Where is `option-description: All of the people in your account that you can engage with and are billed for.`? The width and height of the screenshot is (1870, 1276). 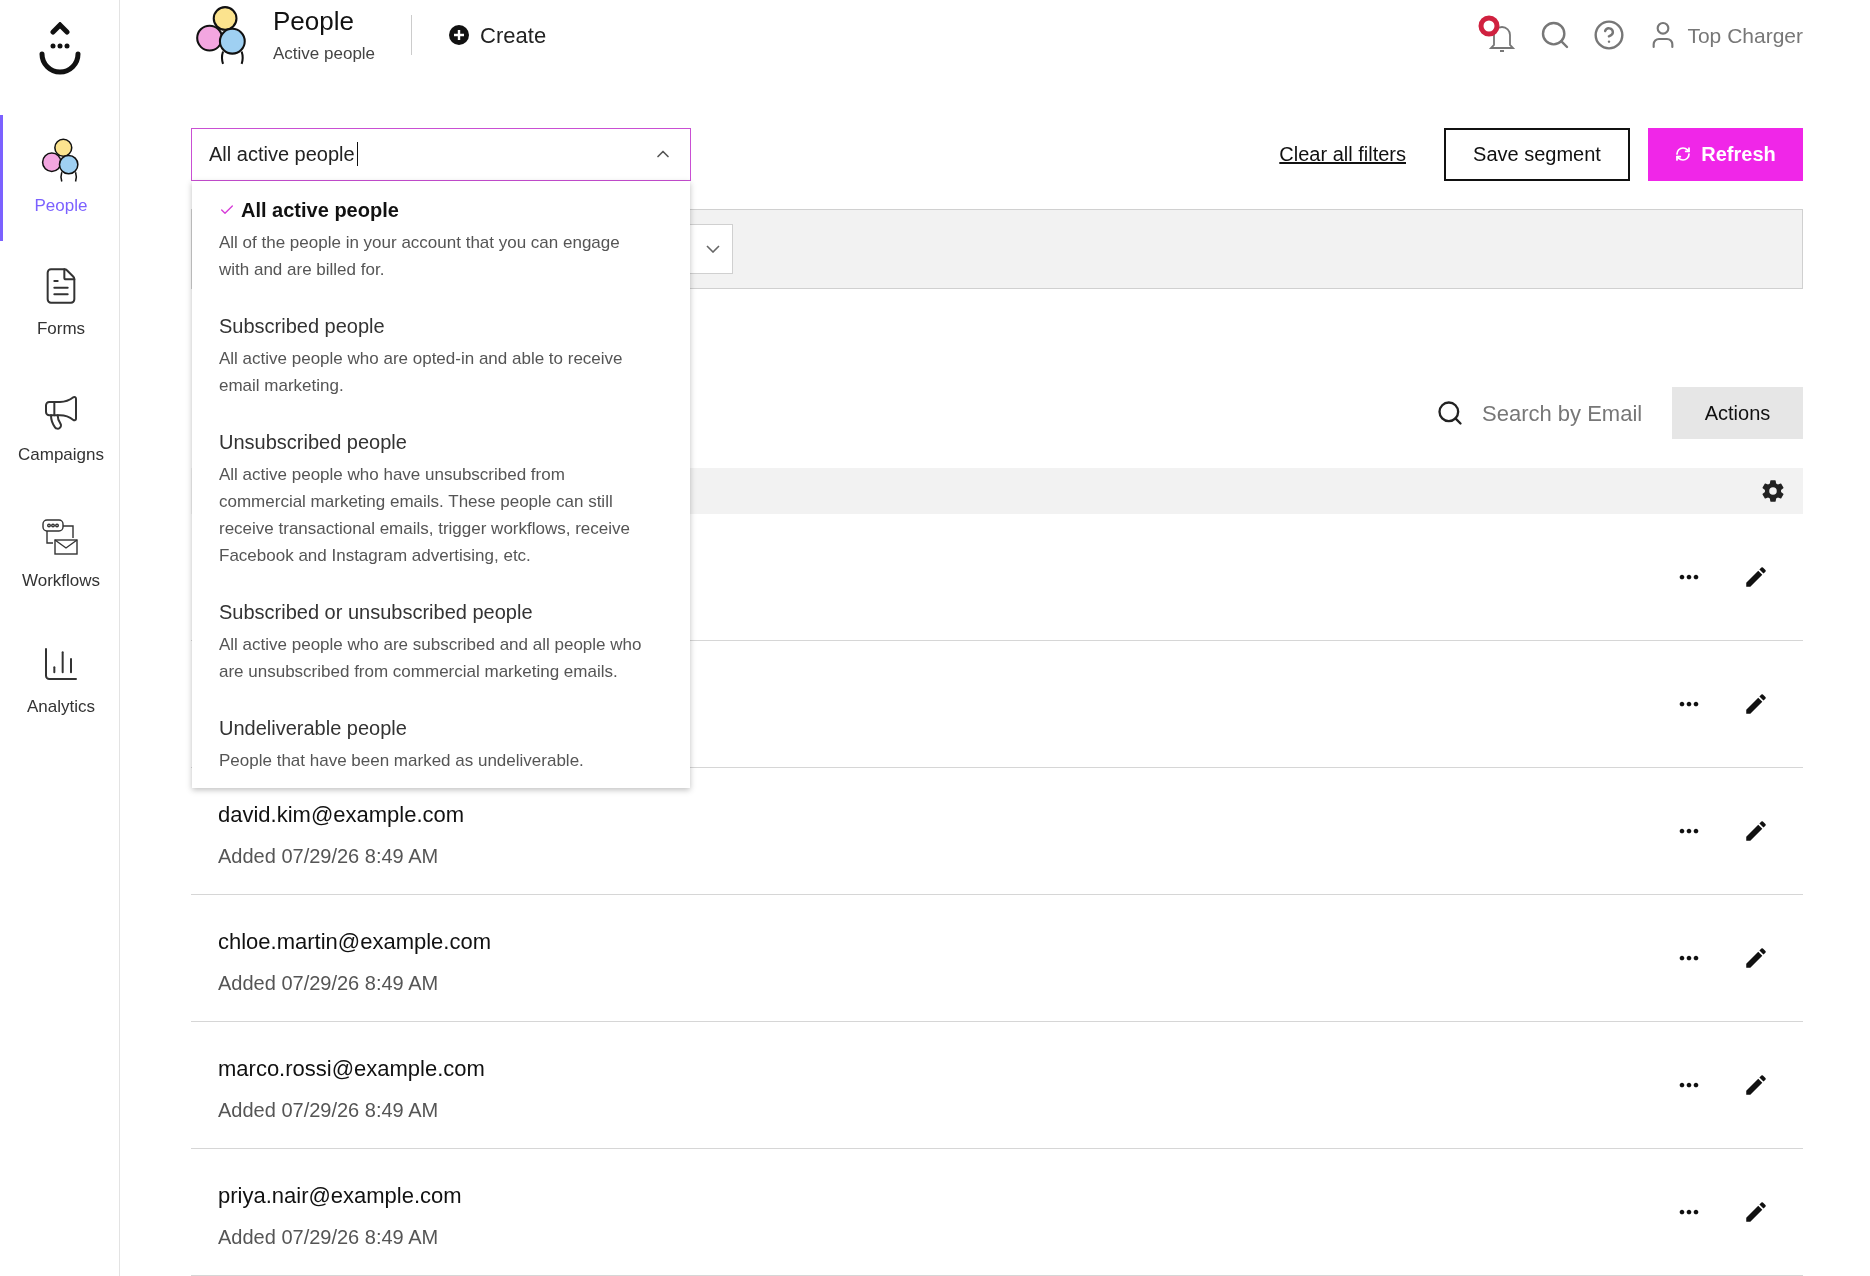
option-description: All of the people in your account that you can engage with and are billed for. is located at coordinates (420, 256).